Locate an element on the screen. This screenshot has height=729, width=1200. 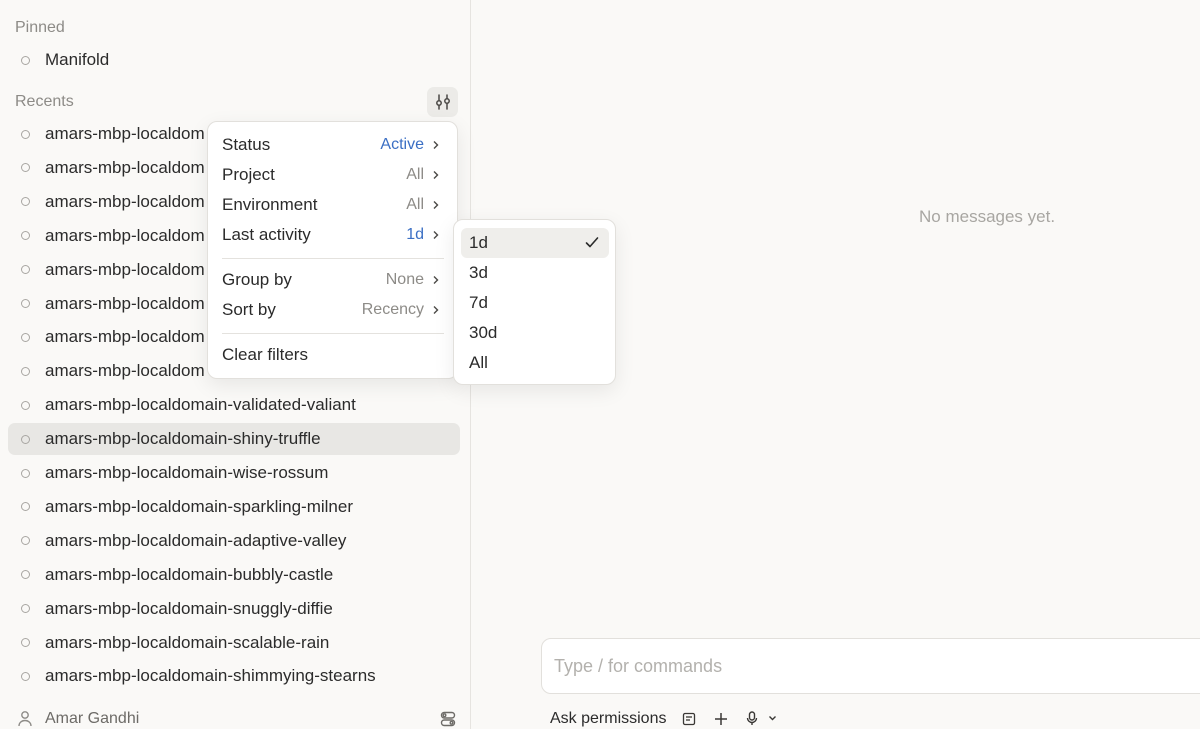
pinned-item-manifold: Manifold is located at coordinates (234, 60).